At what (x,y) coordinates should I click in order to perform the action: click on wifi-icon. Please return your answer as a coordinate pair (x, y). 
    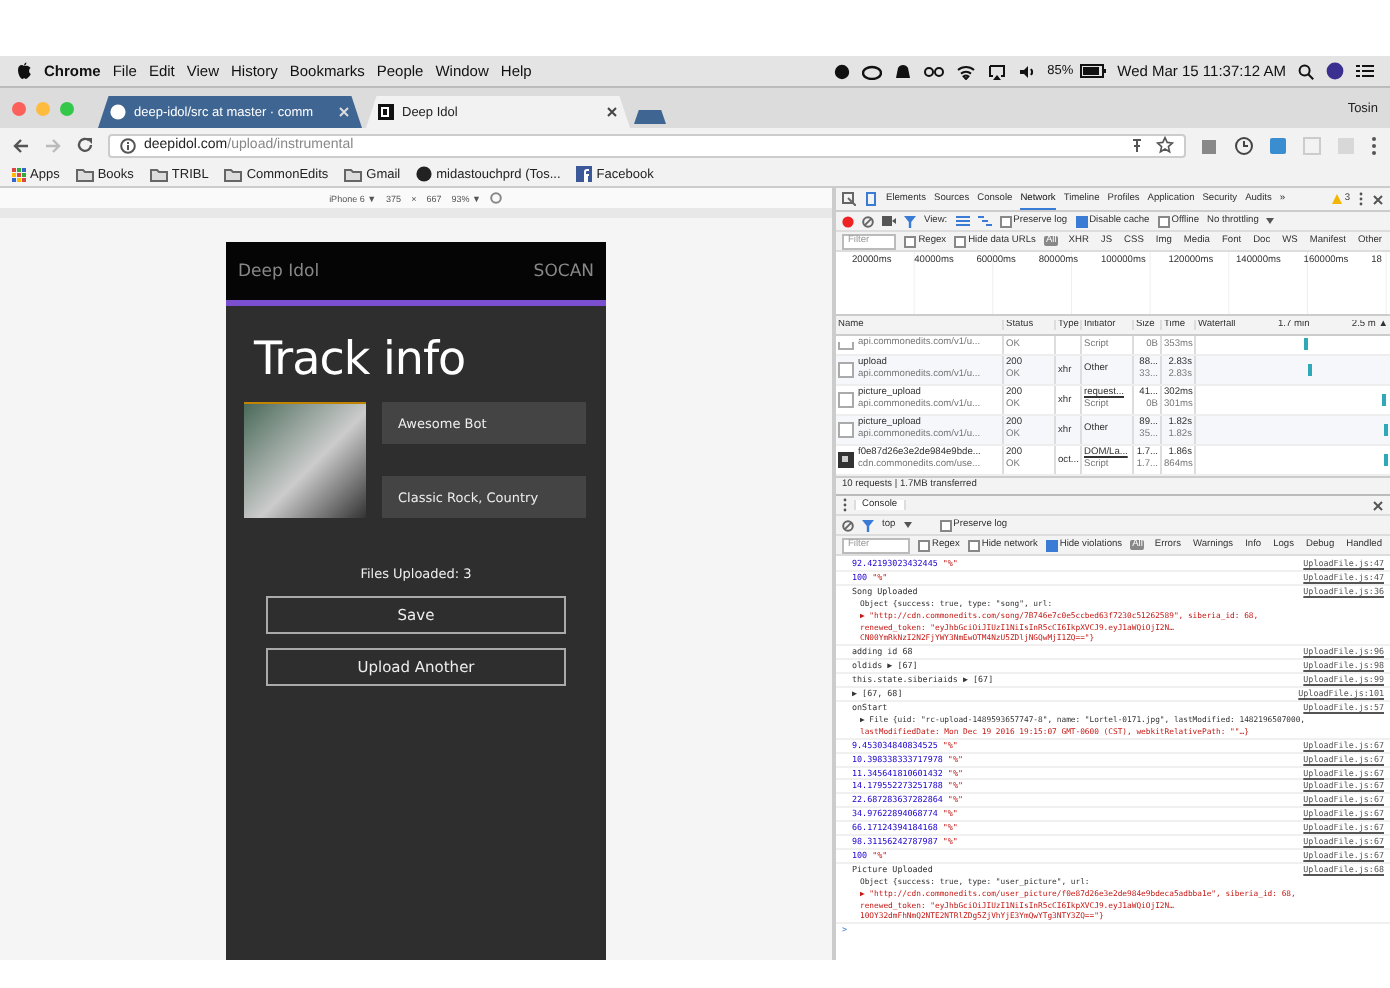
    Looking at the image, I should click on (965, 71).